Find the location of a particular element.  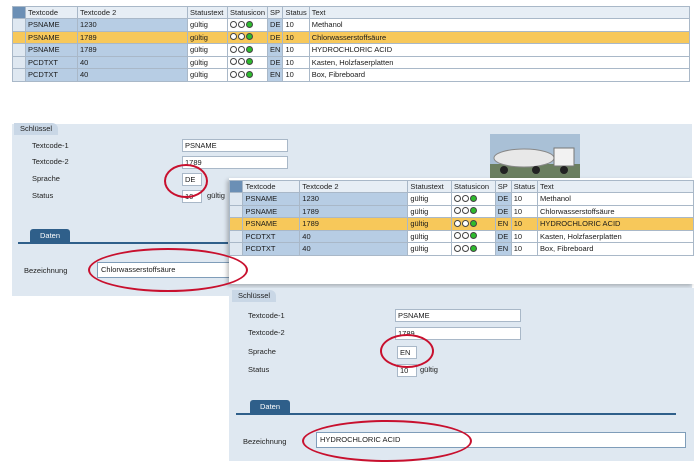

label-textcode-1: Textcode-1 is located at coordinates (50, 145).